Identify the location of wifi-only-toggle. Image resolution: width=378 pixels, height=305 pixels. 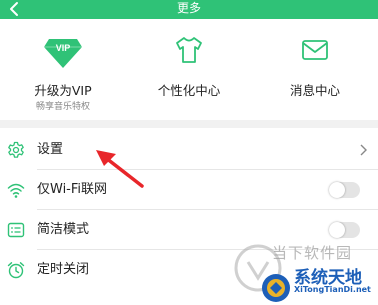
(344, 190).